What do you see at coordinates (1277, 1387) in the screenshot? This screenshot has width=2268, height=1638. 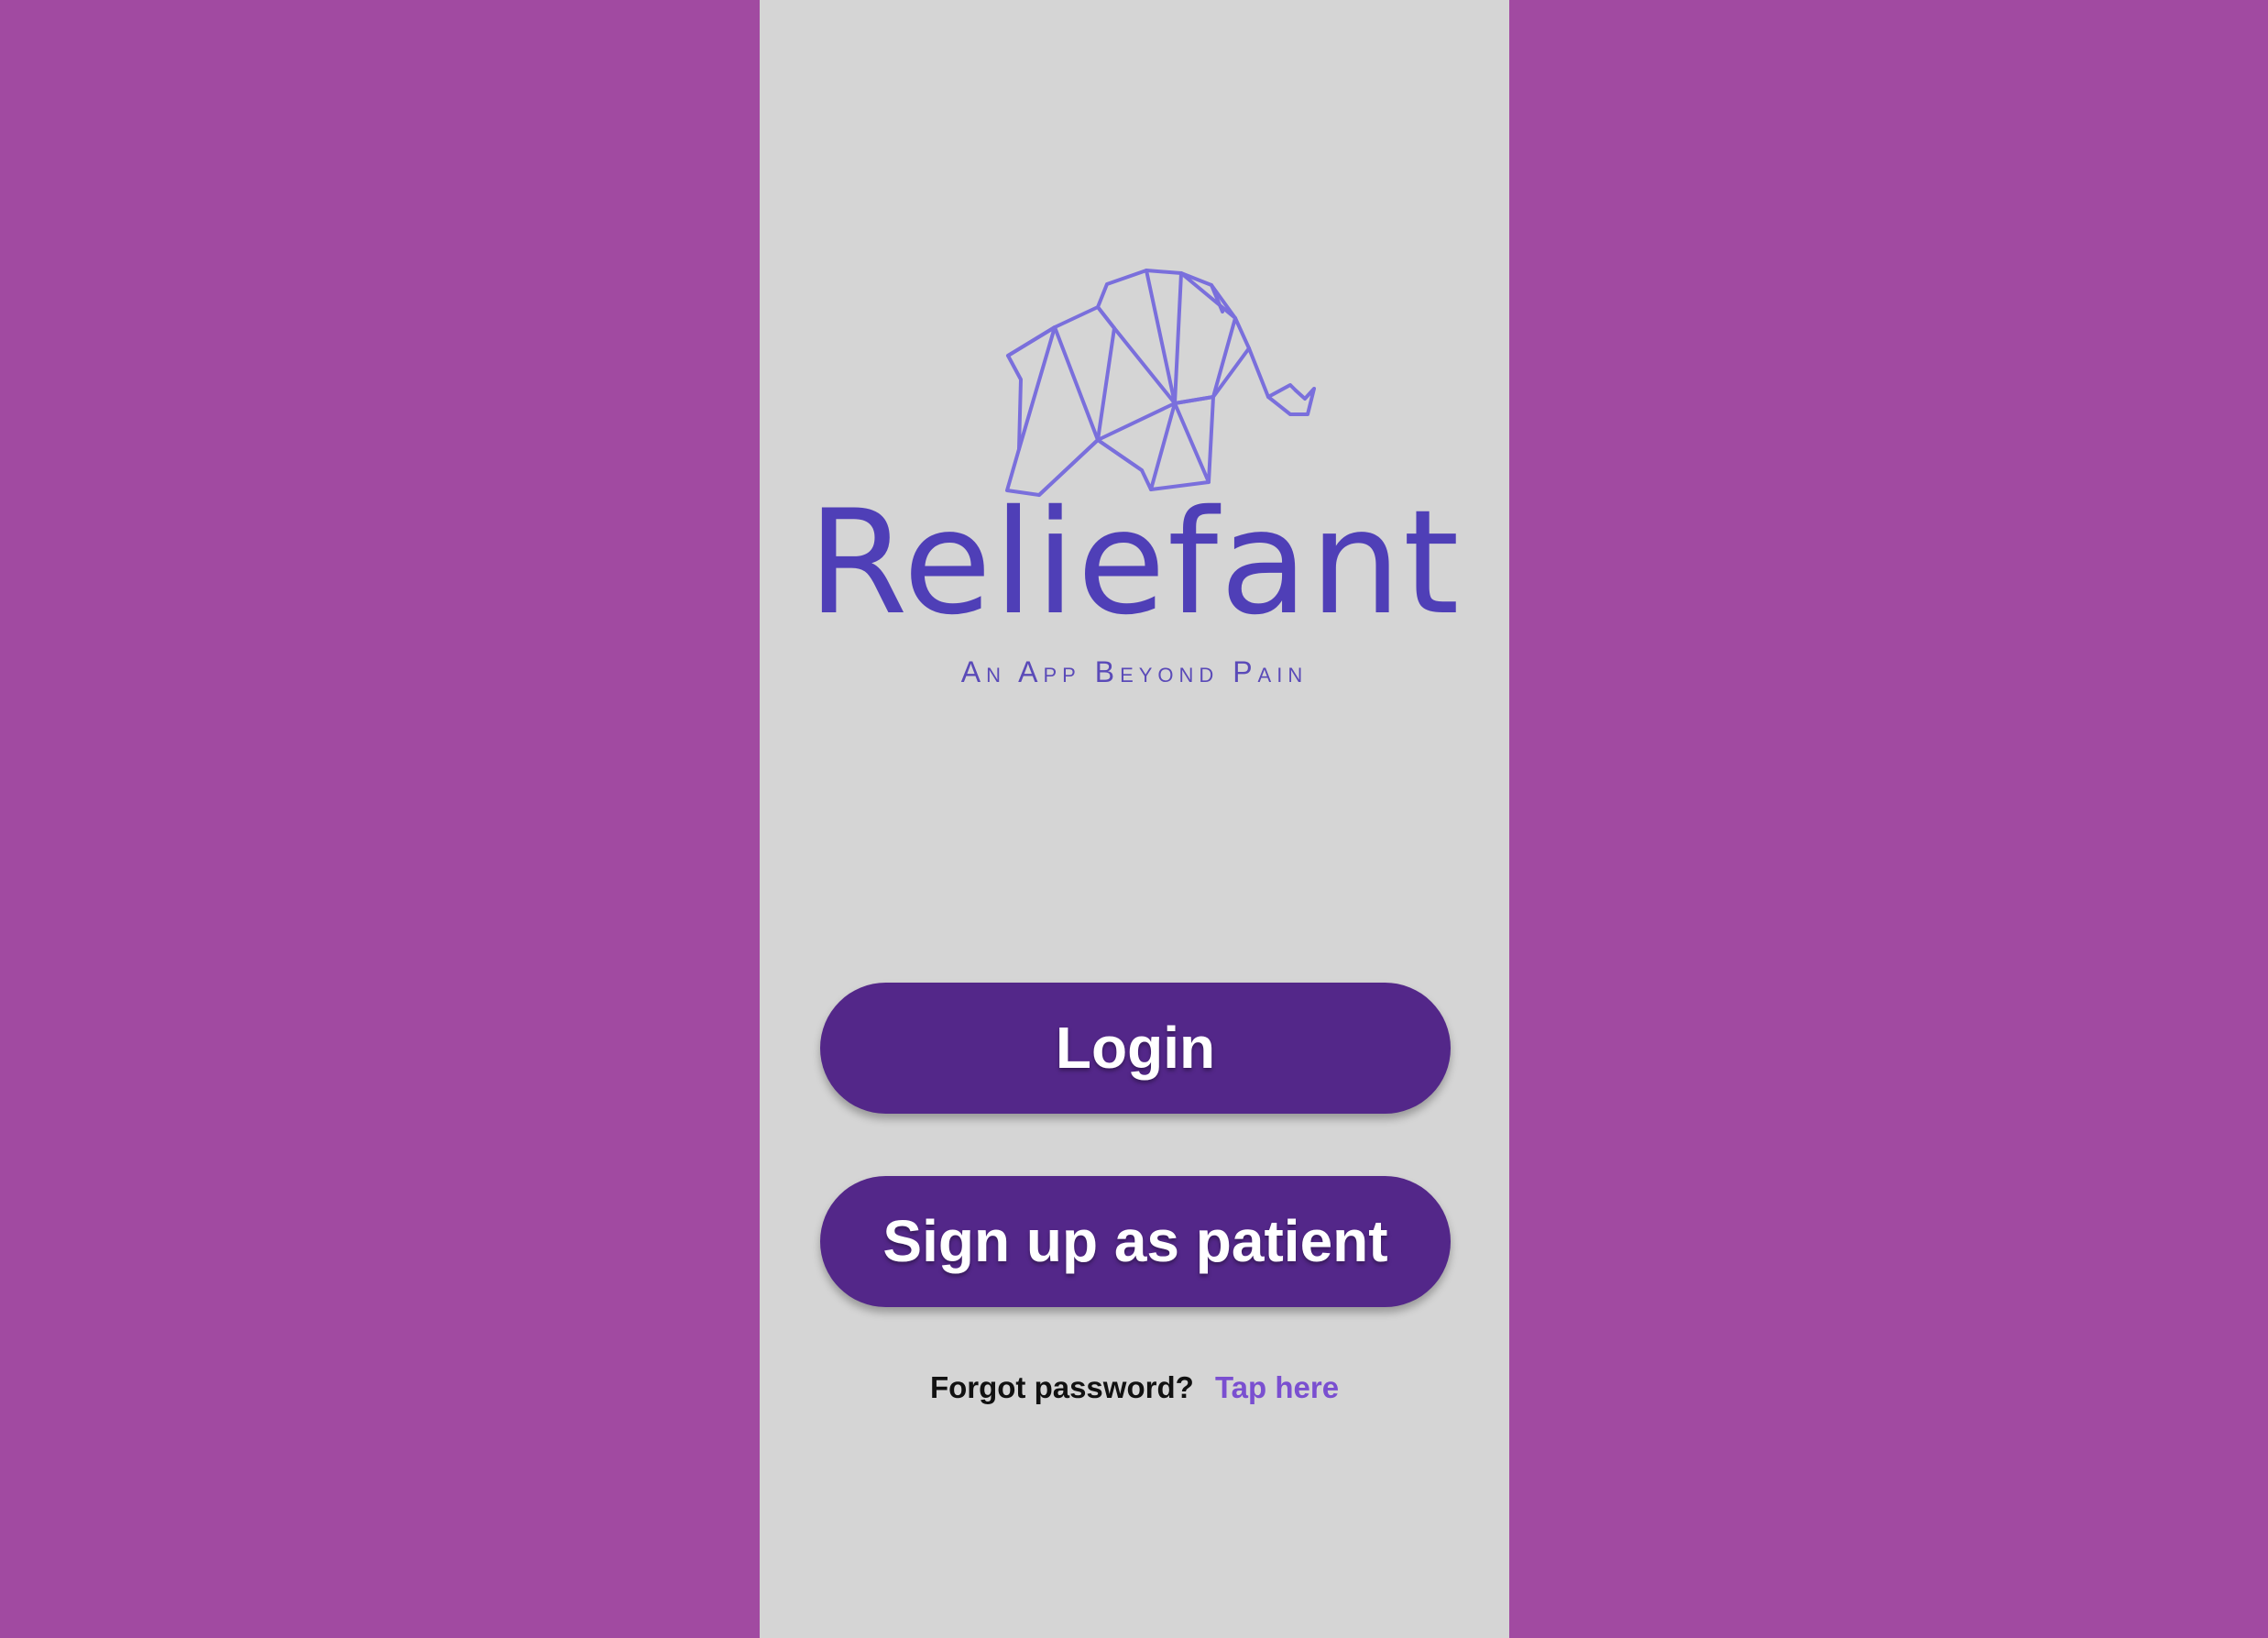 I see `tap-here-link: Tap here` at bounding box center [1277, 1387].